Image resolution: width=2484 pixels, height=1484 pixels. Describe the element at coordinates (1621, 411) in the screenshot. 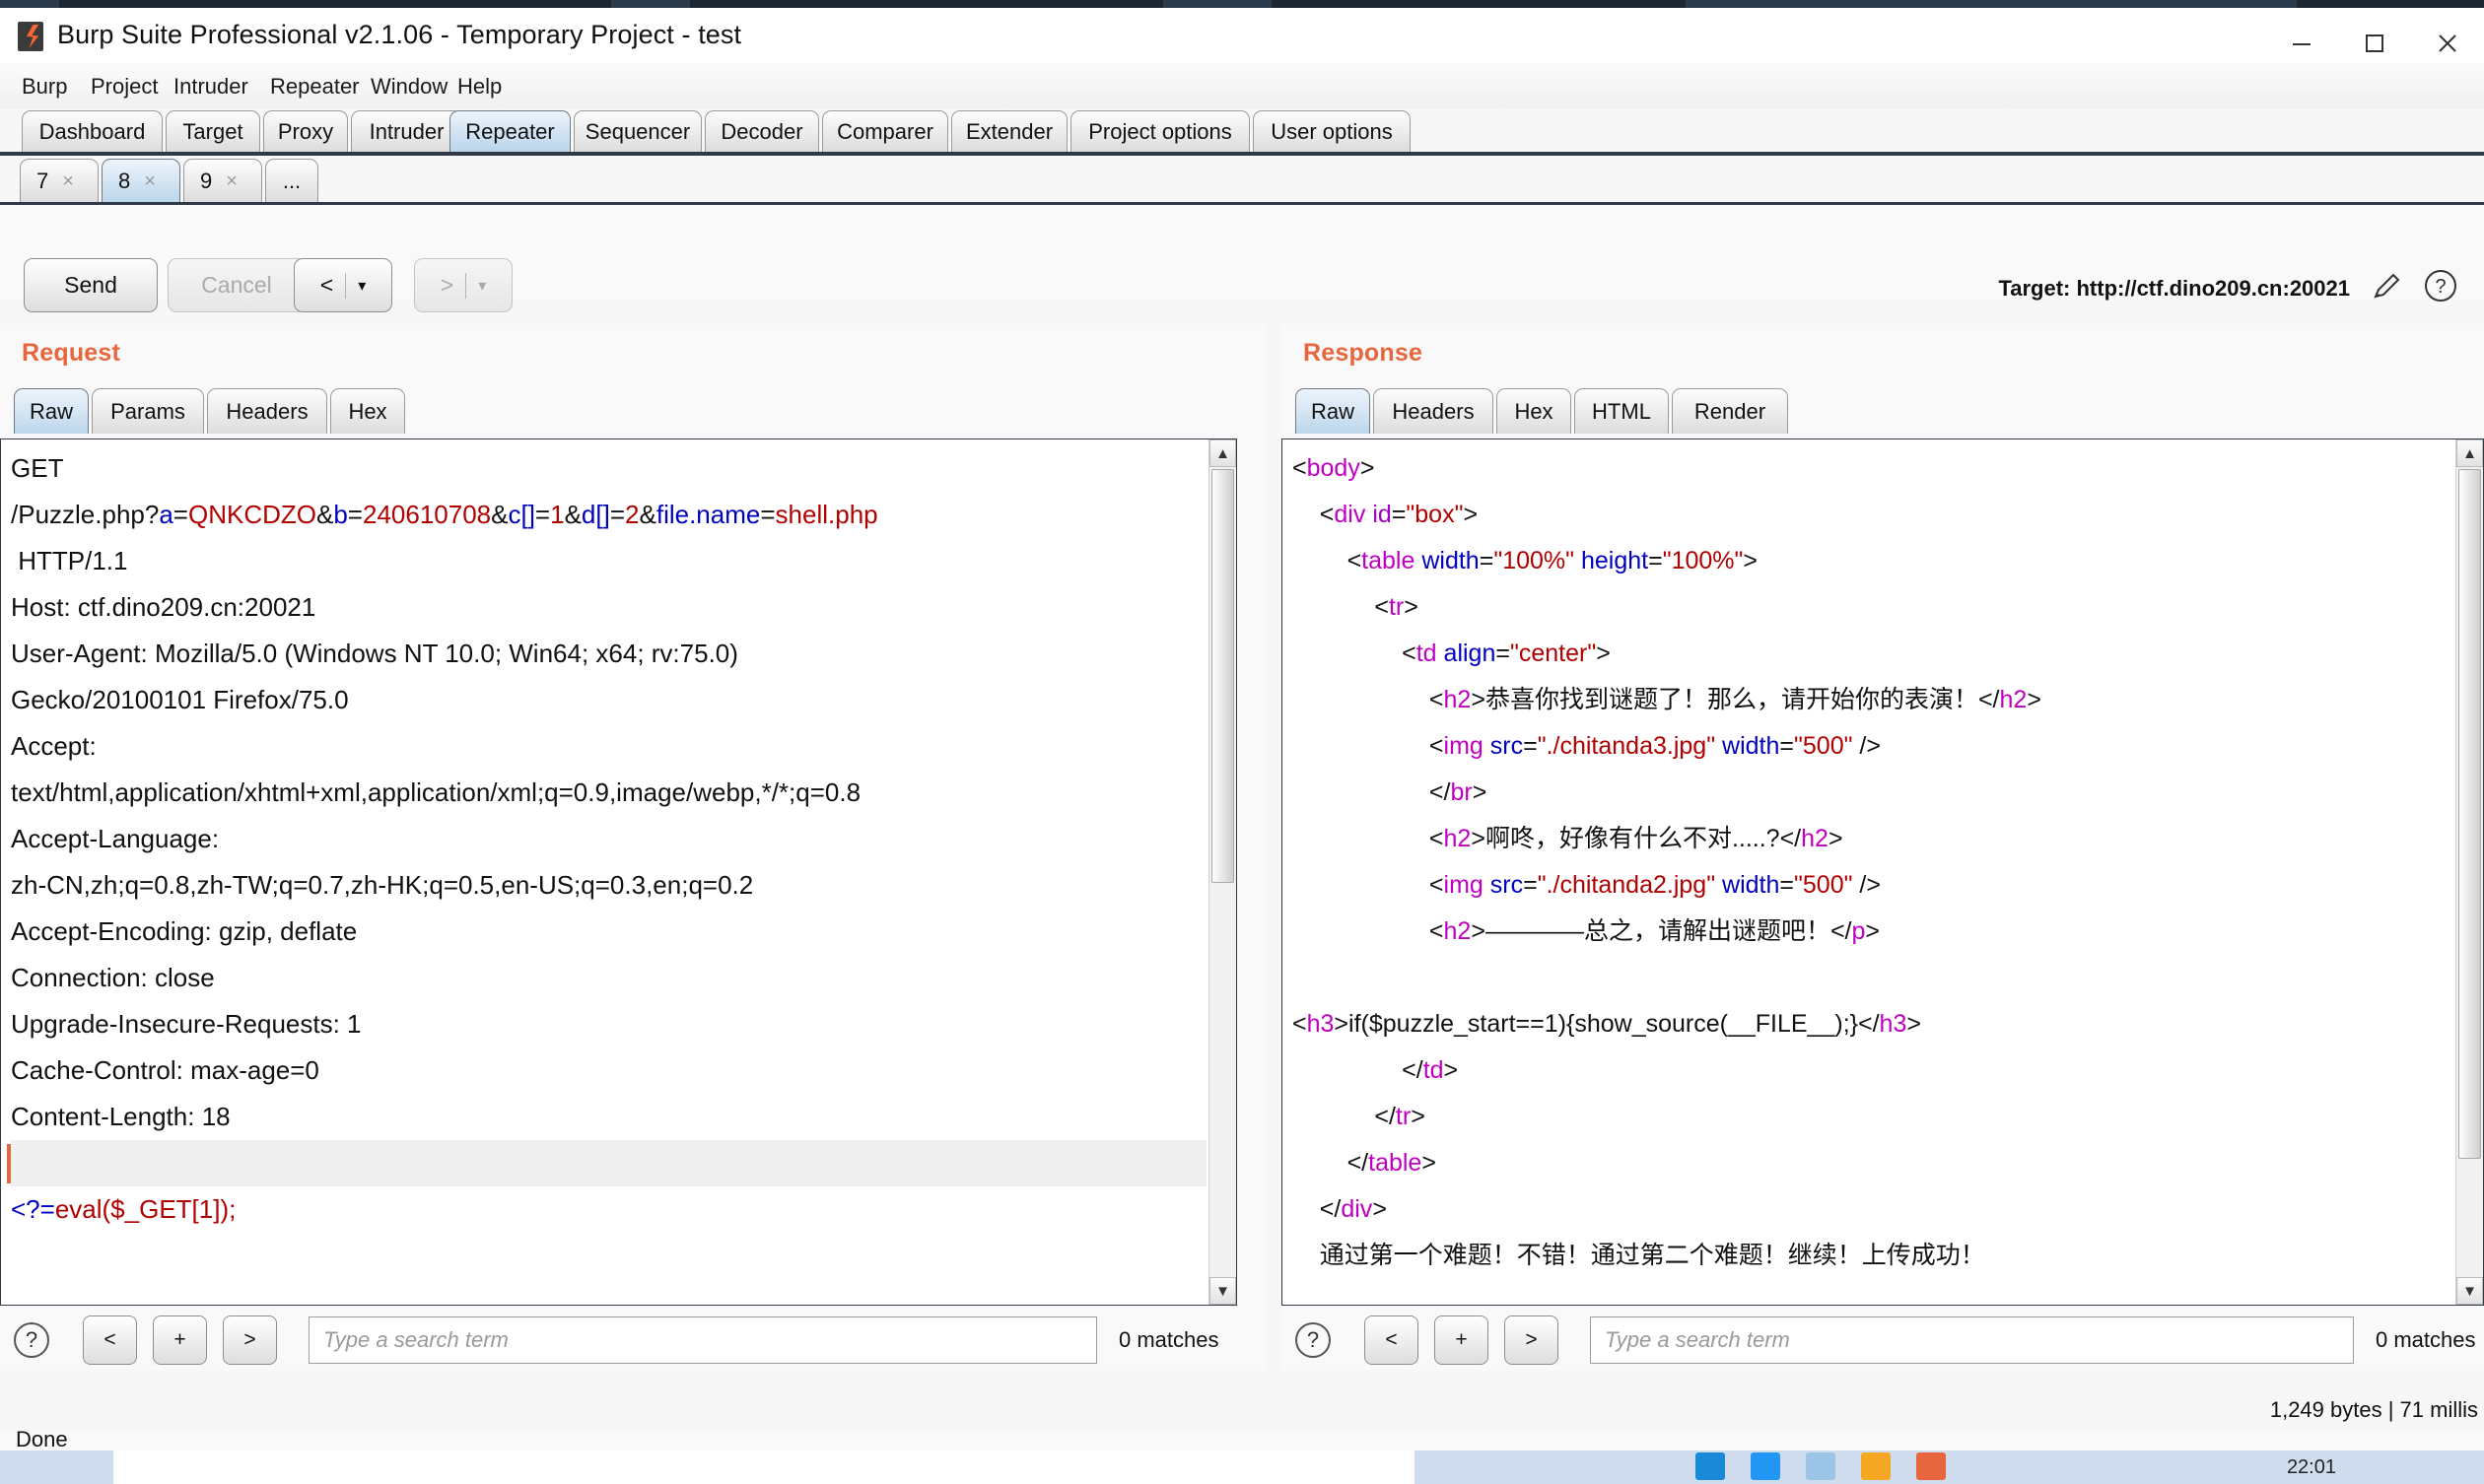

I see `response-tab-html: HTML` at that location.